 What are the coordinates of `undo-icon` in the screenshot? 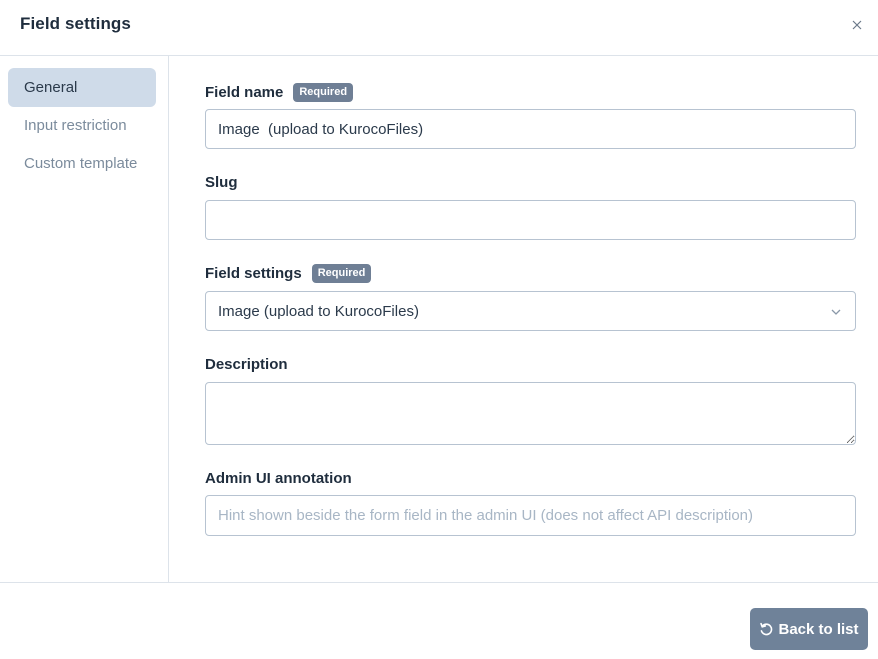 It's located at (766, 628).